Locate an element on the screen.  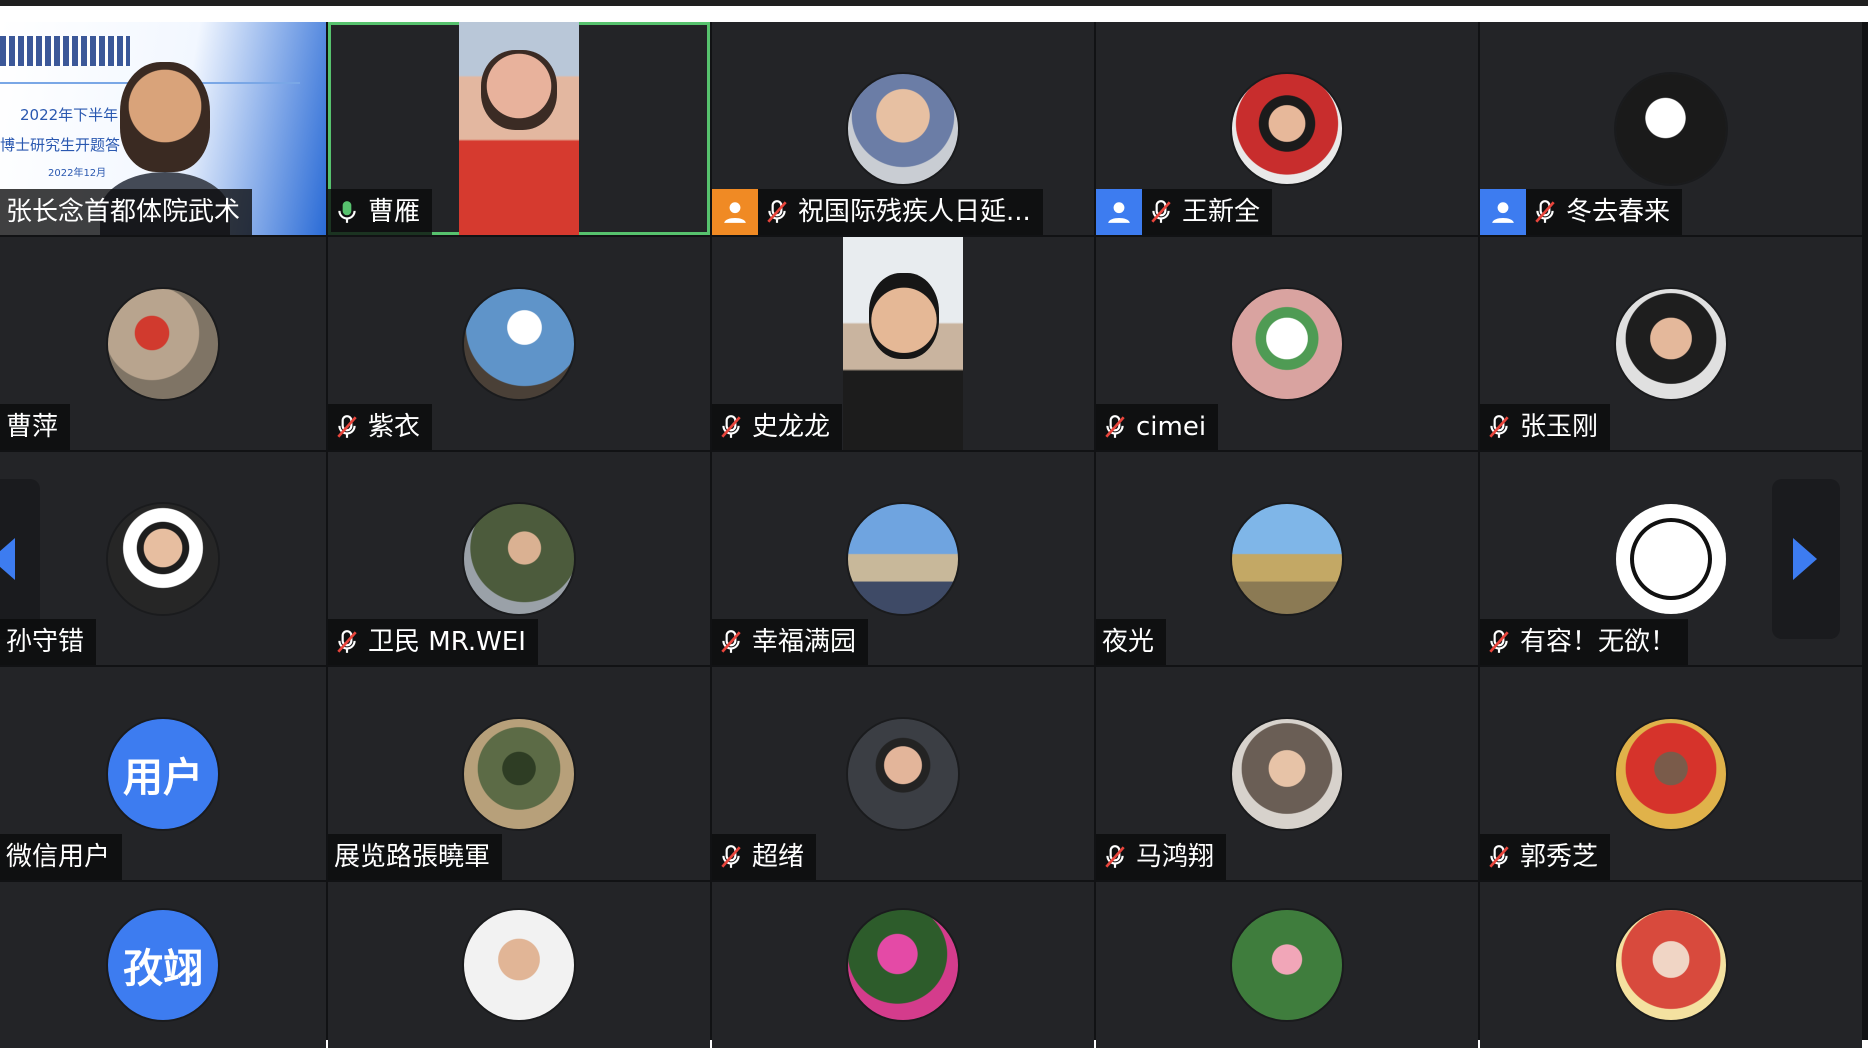
name-tag: 有容！无欲！ is located at coordinates (1584, 642).